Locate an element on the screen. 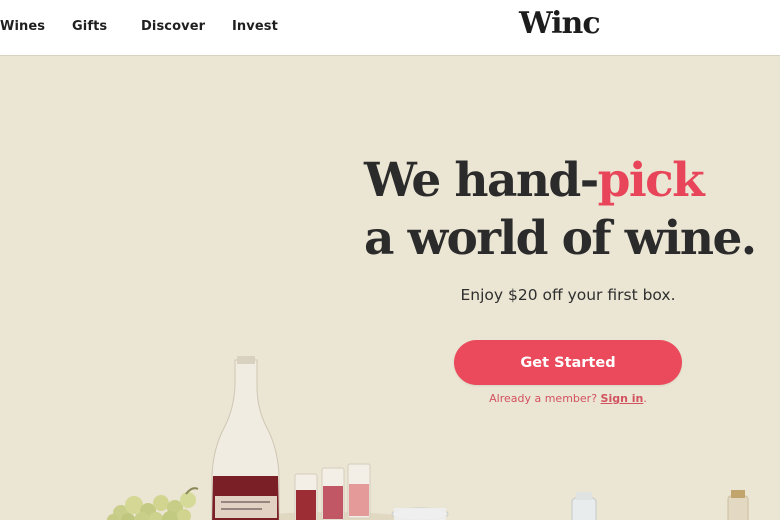 Image resolution: width=780 pixels, height=520 pixels. nav-item-gifts: Gifts is located at coordinates (89, 26).